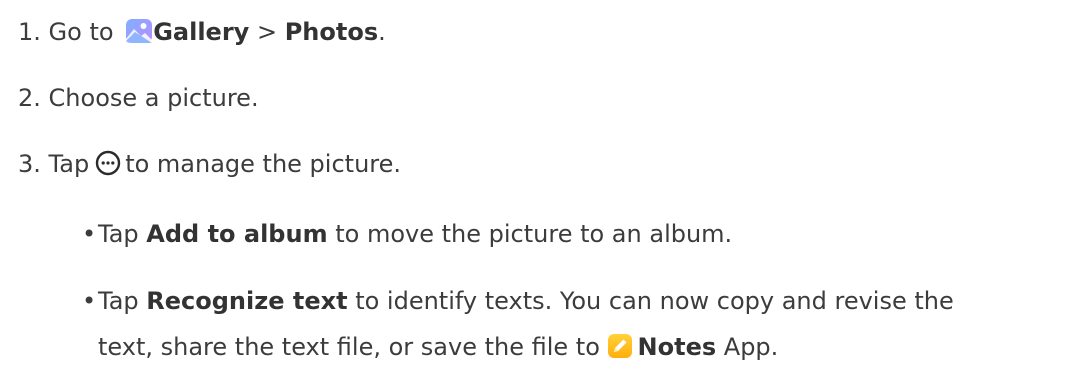 Image resolution: width=1085 pixels, height=378 pixels. What do you see at coordinates (237, 234) in the screenshot?
I see `add-to-album-option: Add to album` at bounding box center [237, 234].